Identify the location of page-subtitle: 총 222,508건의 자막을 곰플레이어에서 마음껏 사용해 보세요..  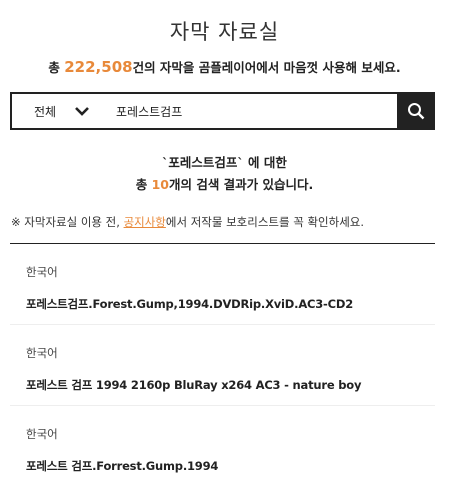
(224, 66).